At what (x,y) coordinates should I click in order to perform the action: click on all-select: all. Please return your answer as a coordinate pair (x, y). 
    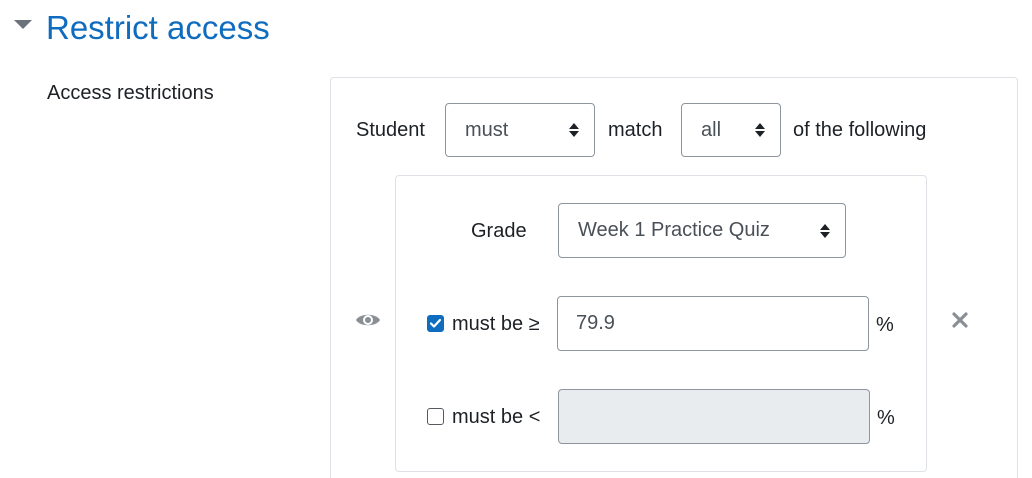
    Looking at the image, I should click on (731, 130).